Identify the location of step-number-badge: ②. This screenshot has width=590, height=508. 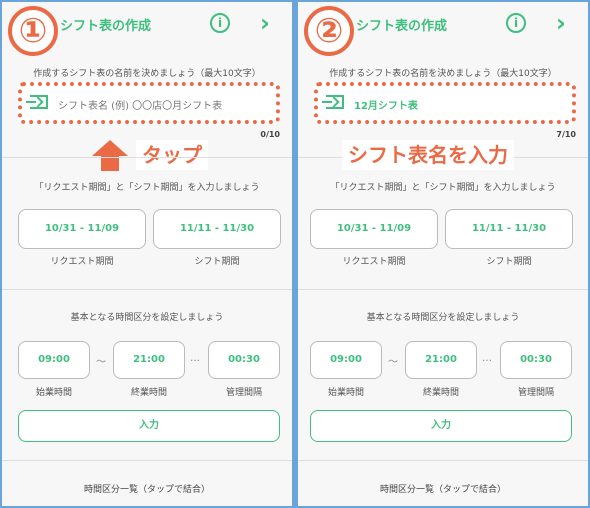
(329, 31).